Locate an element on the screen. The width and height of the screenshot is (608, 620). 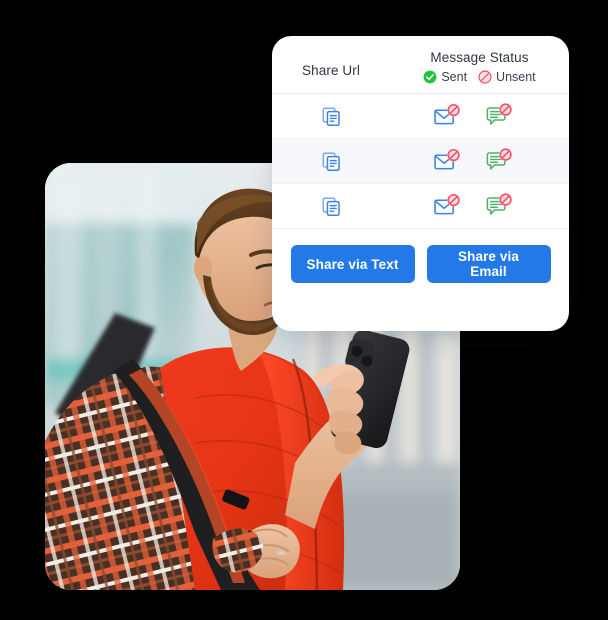
action-buttons: Share via Text Share via Email is located at coordinates (420, 264).